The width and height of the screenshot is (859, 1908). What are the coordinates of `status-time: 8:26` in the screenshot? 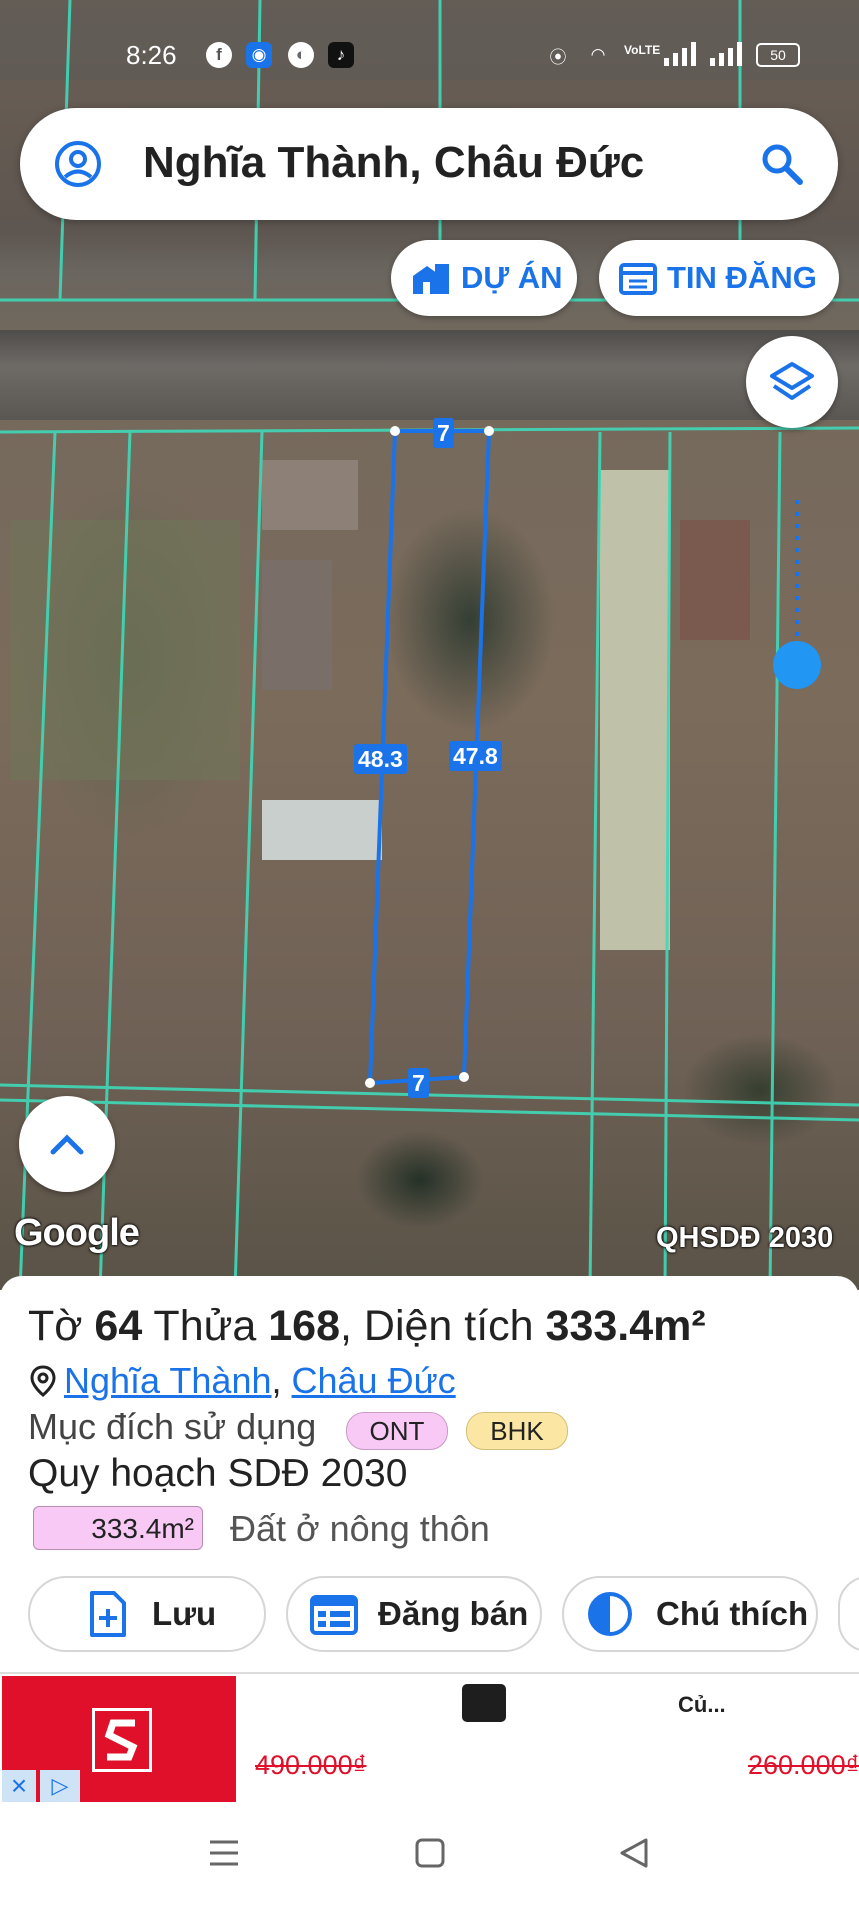 It's located at (151, 55).